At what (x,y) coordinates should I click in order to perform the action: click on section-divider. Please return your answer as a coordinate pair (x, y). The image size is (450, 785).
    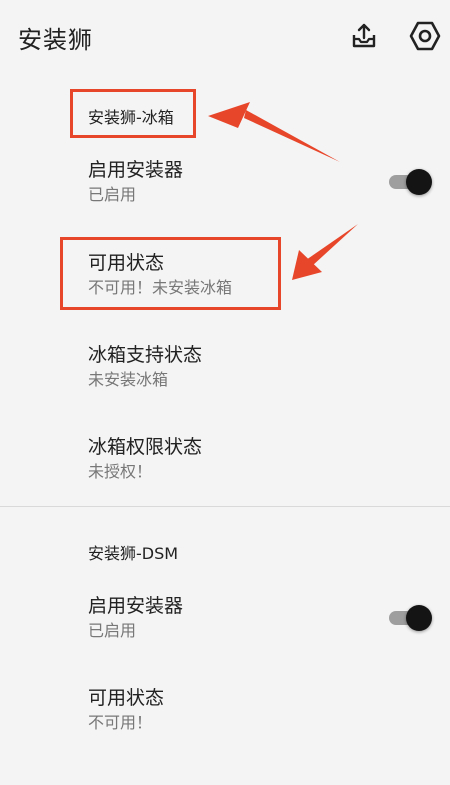
    Looking at the image, I should click on (225, 506).